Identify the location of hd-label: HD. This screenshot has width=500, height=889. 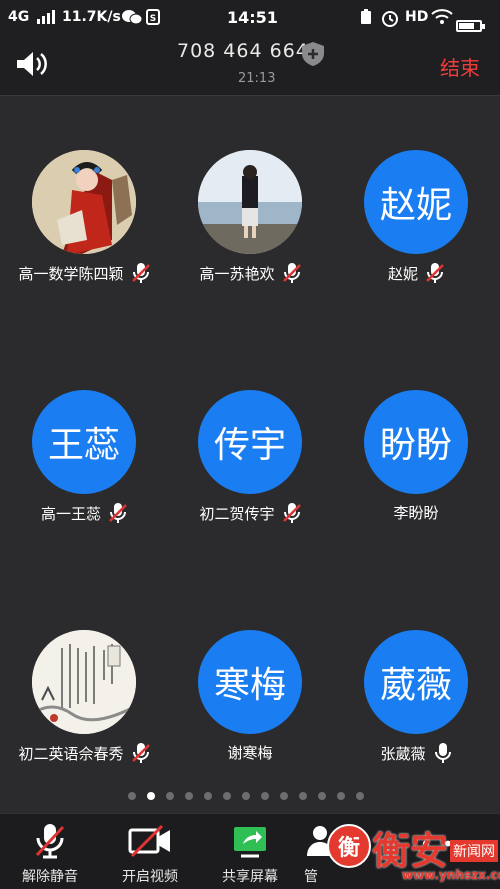
(417, 17).